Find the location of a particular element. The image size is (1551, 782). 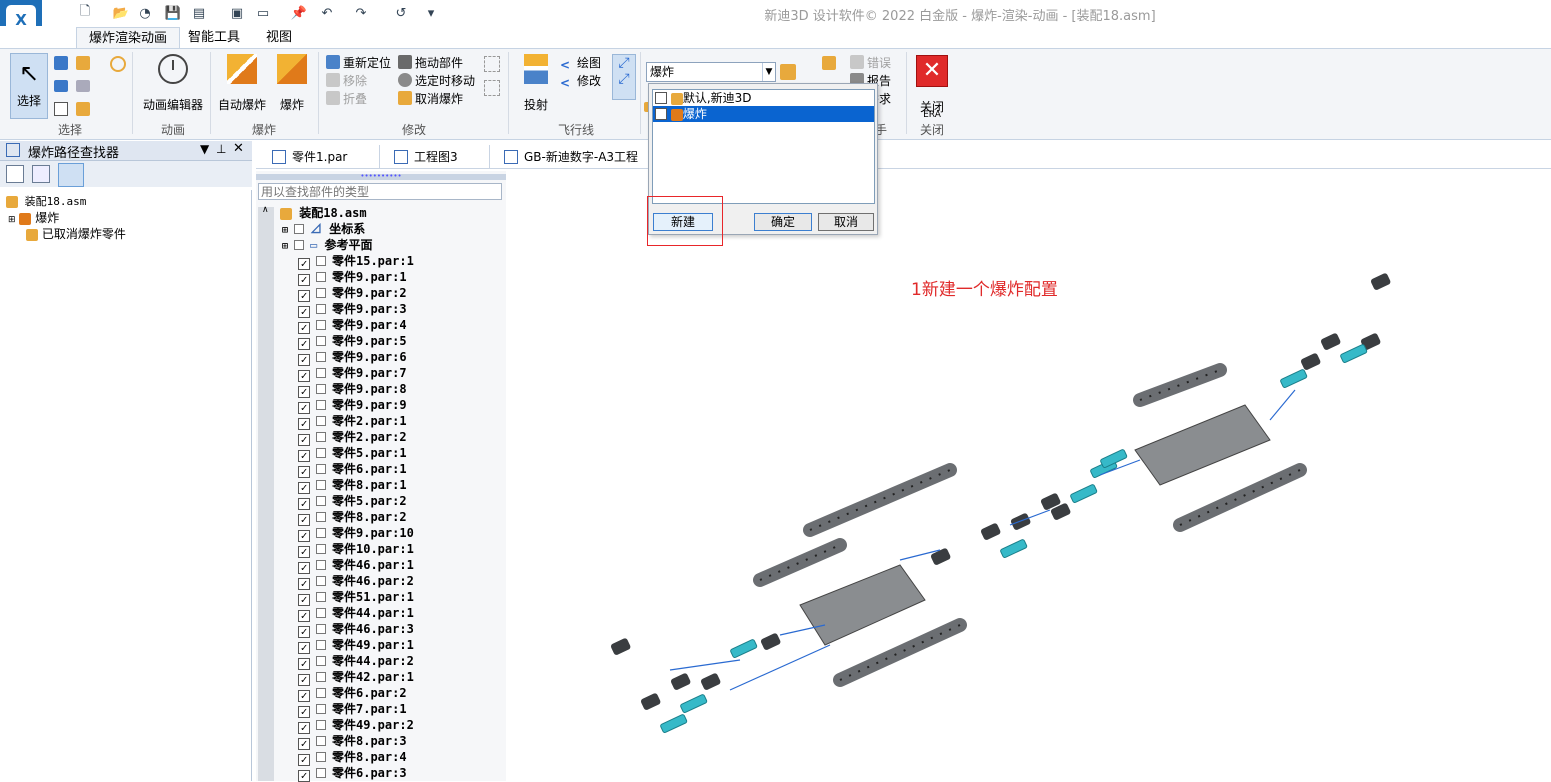

doc-tab-drawing3: 工程图3 is located at coordinates (437, 157).